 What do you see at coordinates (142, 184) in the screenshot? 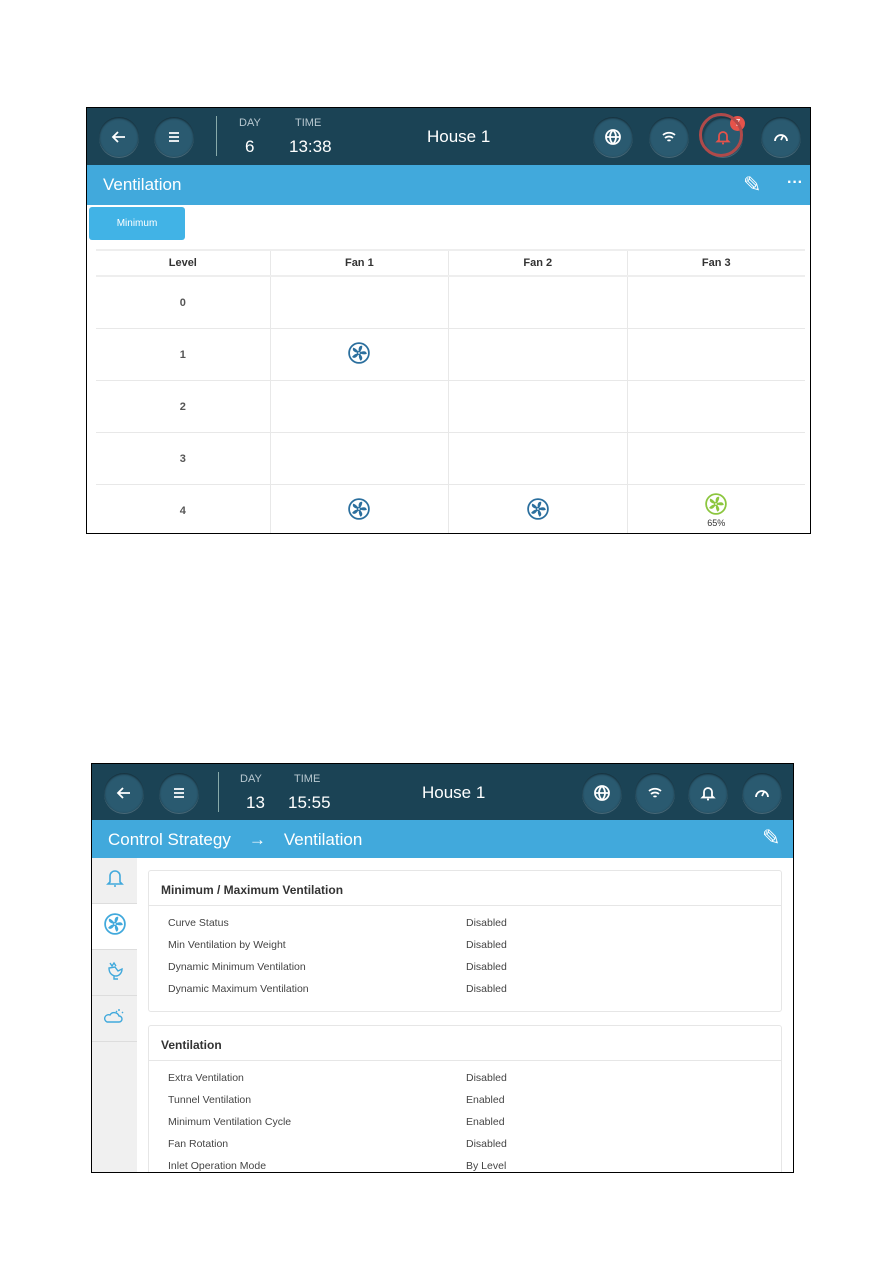
I see `page-title: Ventilation` at bounding box center [142, 184].